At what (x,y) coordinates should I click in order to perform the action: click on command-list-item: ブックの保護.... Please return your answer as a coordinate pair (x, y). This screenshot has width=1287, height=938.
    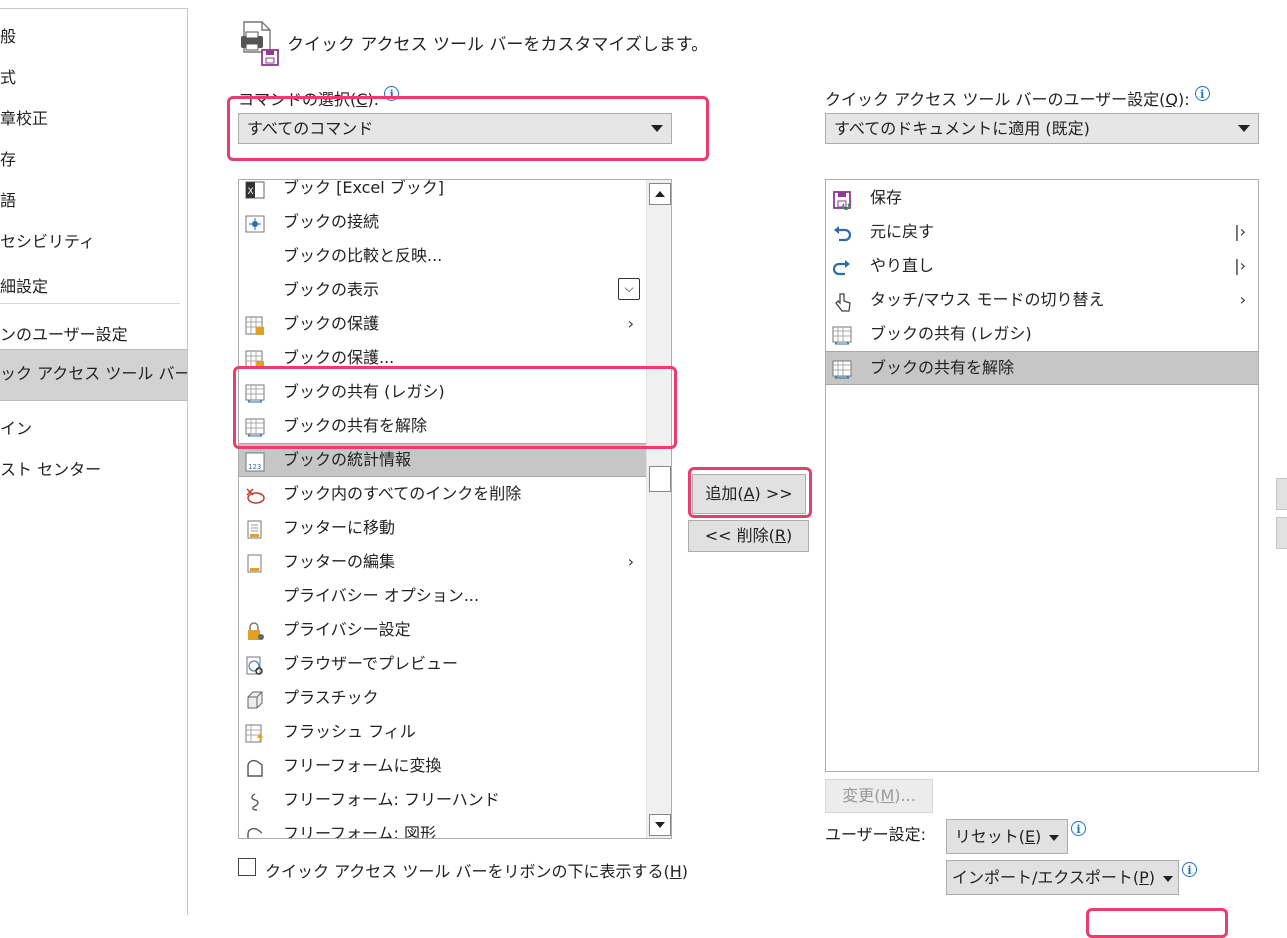
    Looking at the image, I should click on (442, 358).